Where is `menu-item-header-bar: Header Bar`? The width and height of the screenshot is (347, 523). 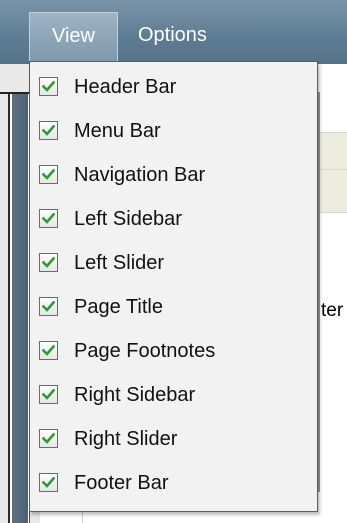 menu-item-header-bar: Header Bar is located at coordinates (173, 88).